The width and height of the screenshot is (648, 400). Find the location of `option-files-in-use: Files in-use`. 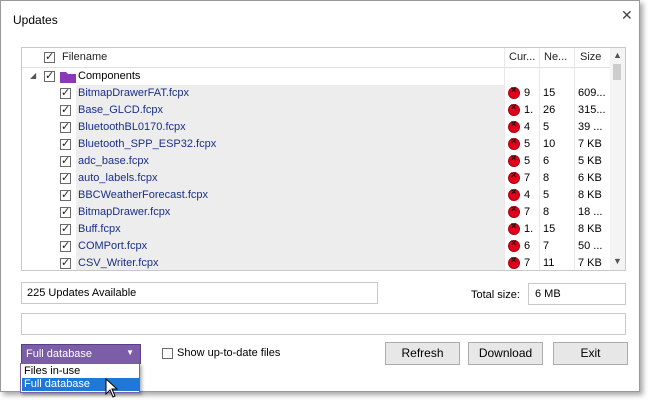

option-files-in-use: Files in-use is located at coordinates (81, 371).